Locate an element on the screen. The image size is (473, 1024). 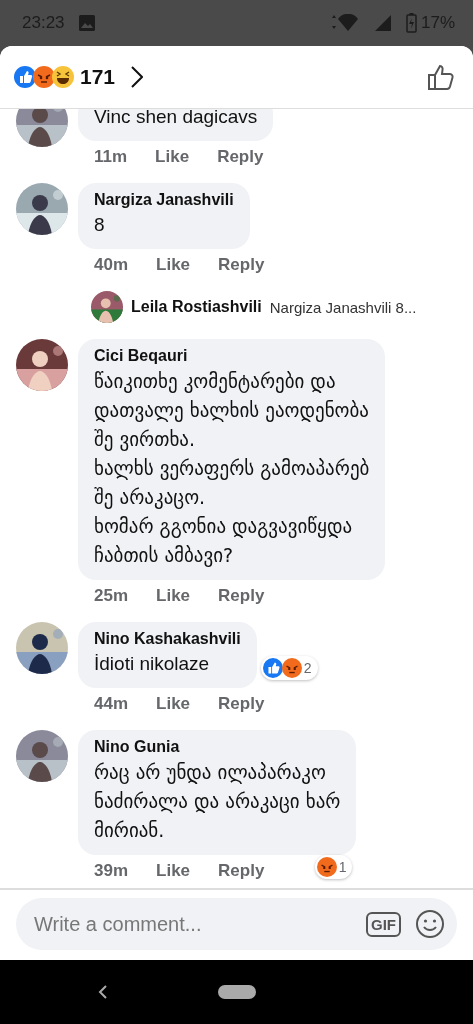
battery-icon is located at coordinates (411, 23).